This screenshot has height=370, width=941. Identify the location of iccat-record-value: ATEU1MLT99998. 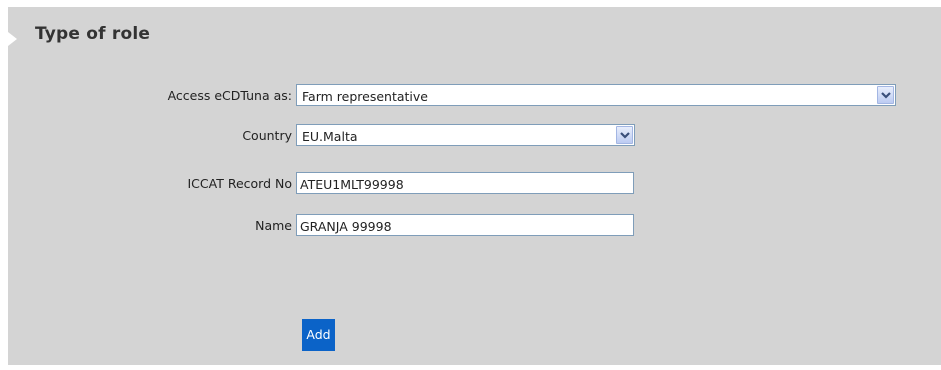
(352, 184).